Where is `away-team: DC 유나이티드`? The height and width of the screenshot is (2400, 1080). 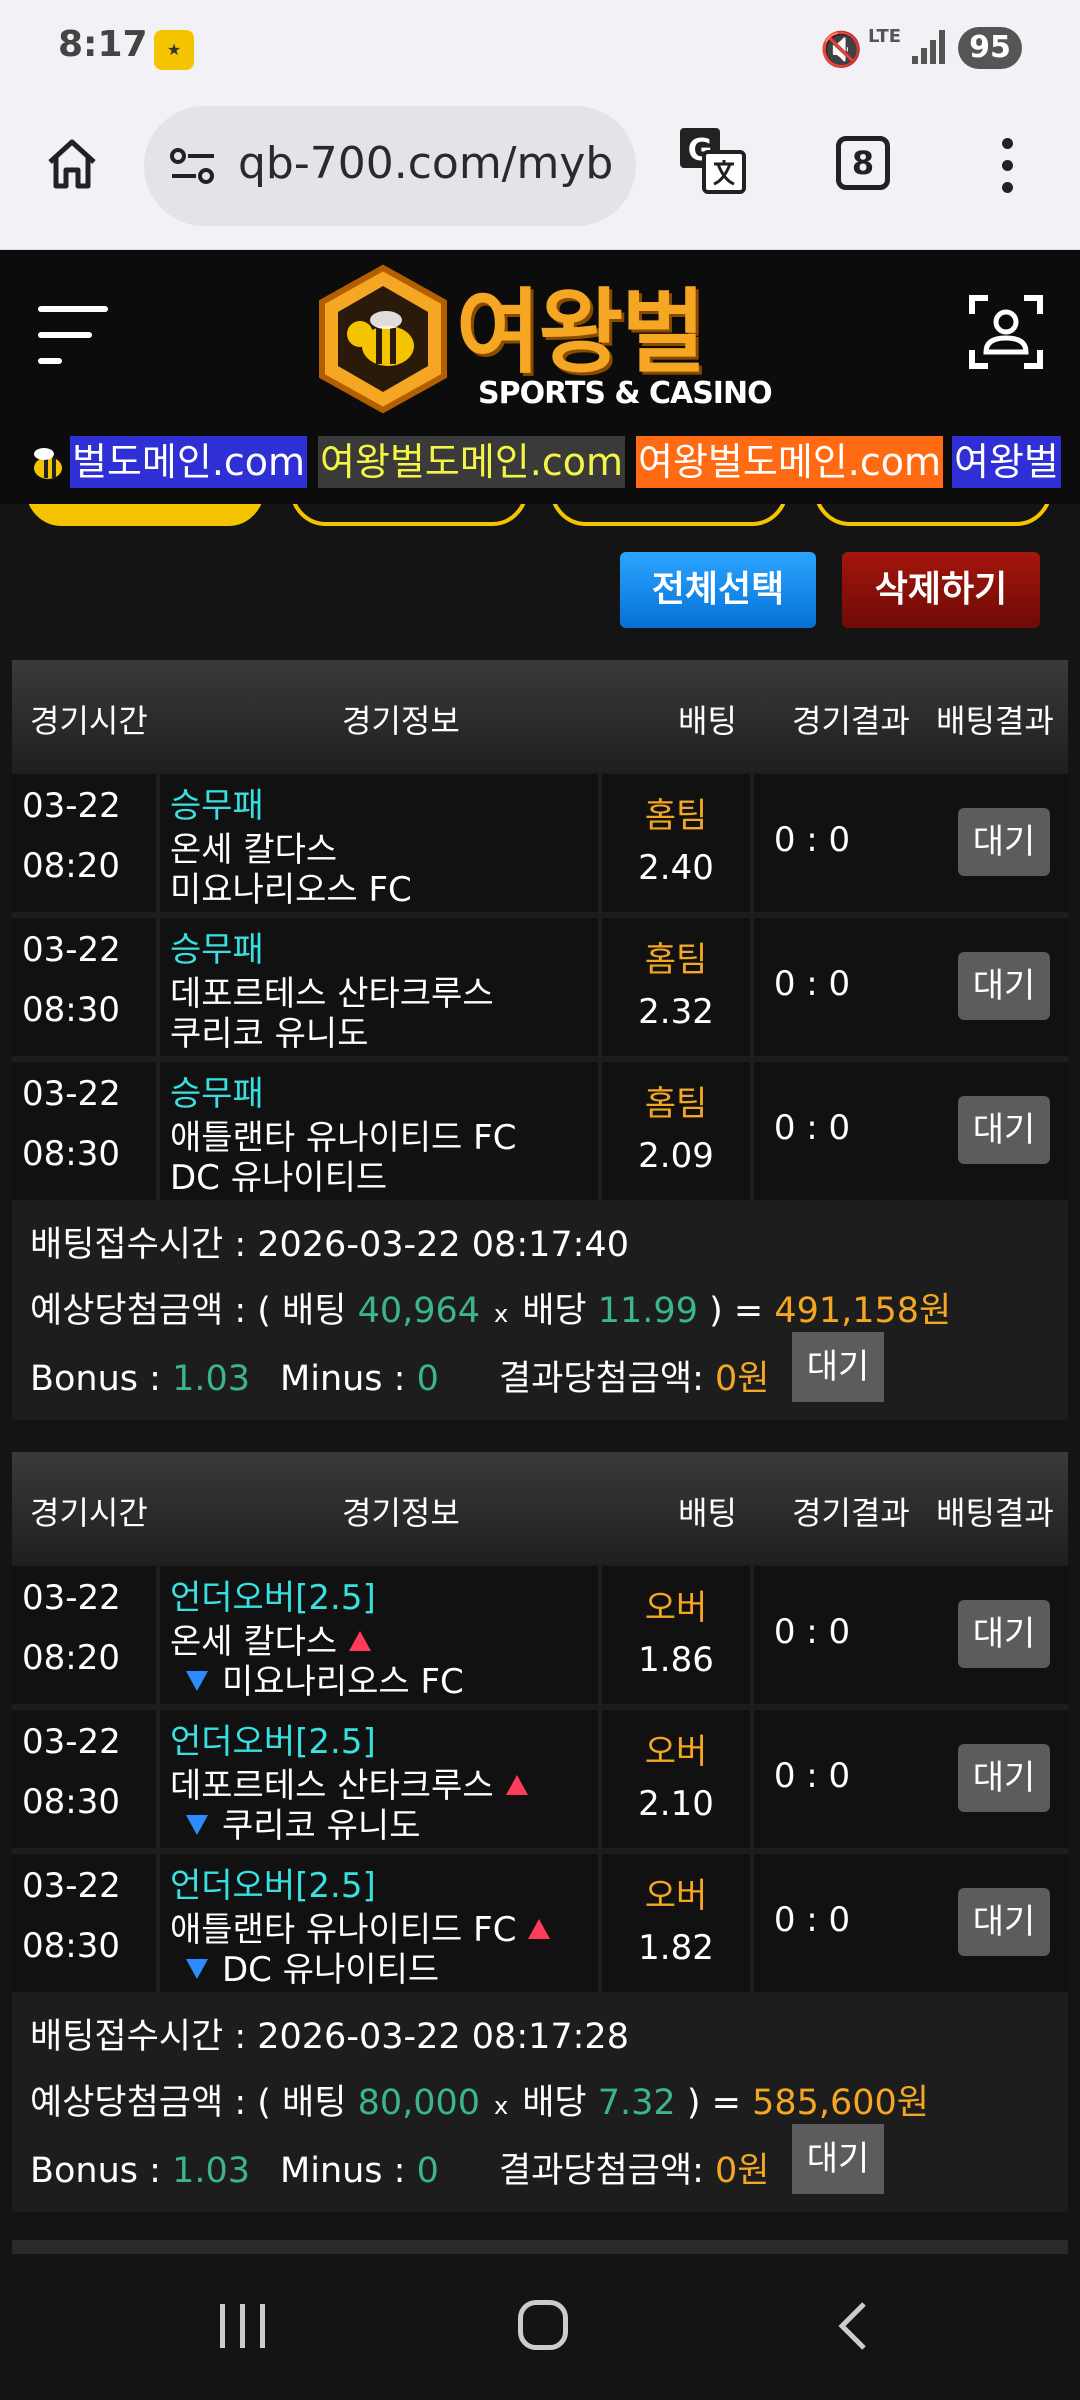 away-team: DC 유나이티드 is located at coordinates (331, 1970).